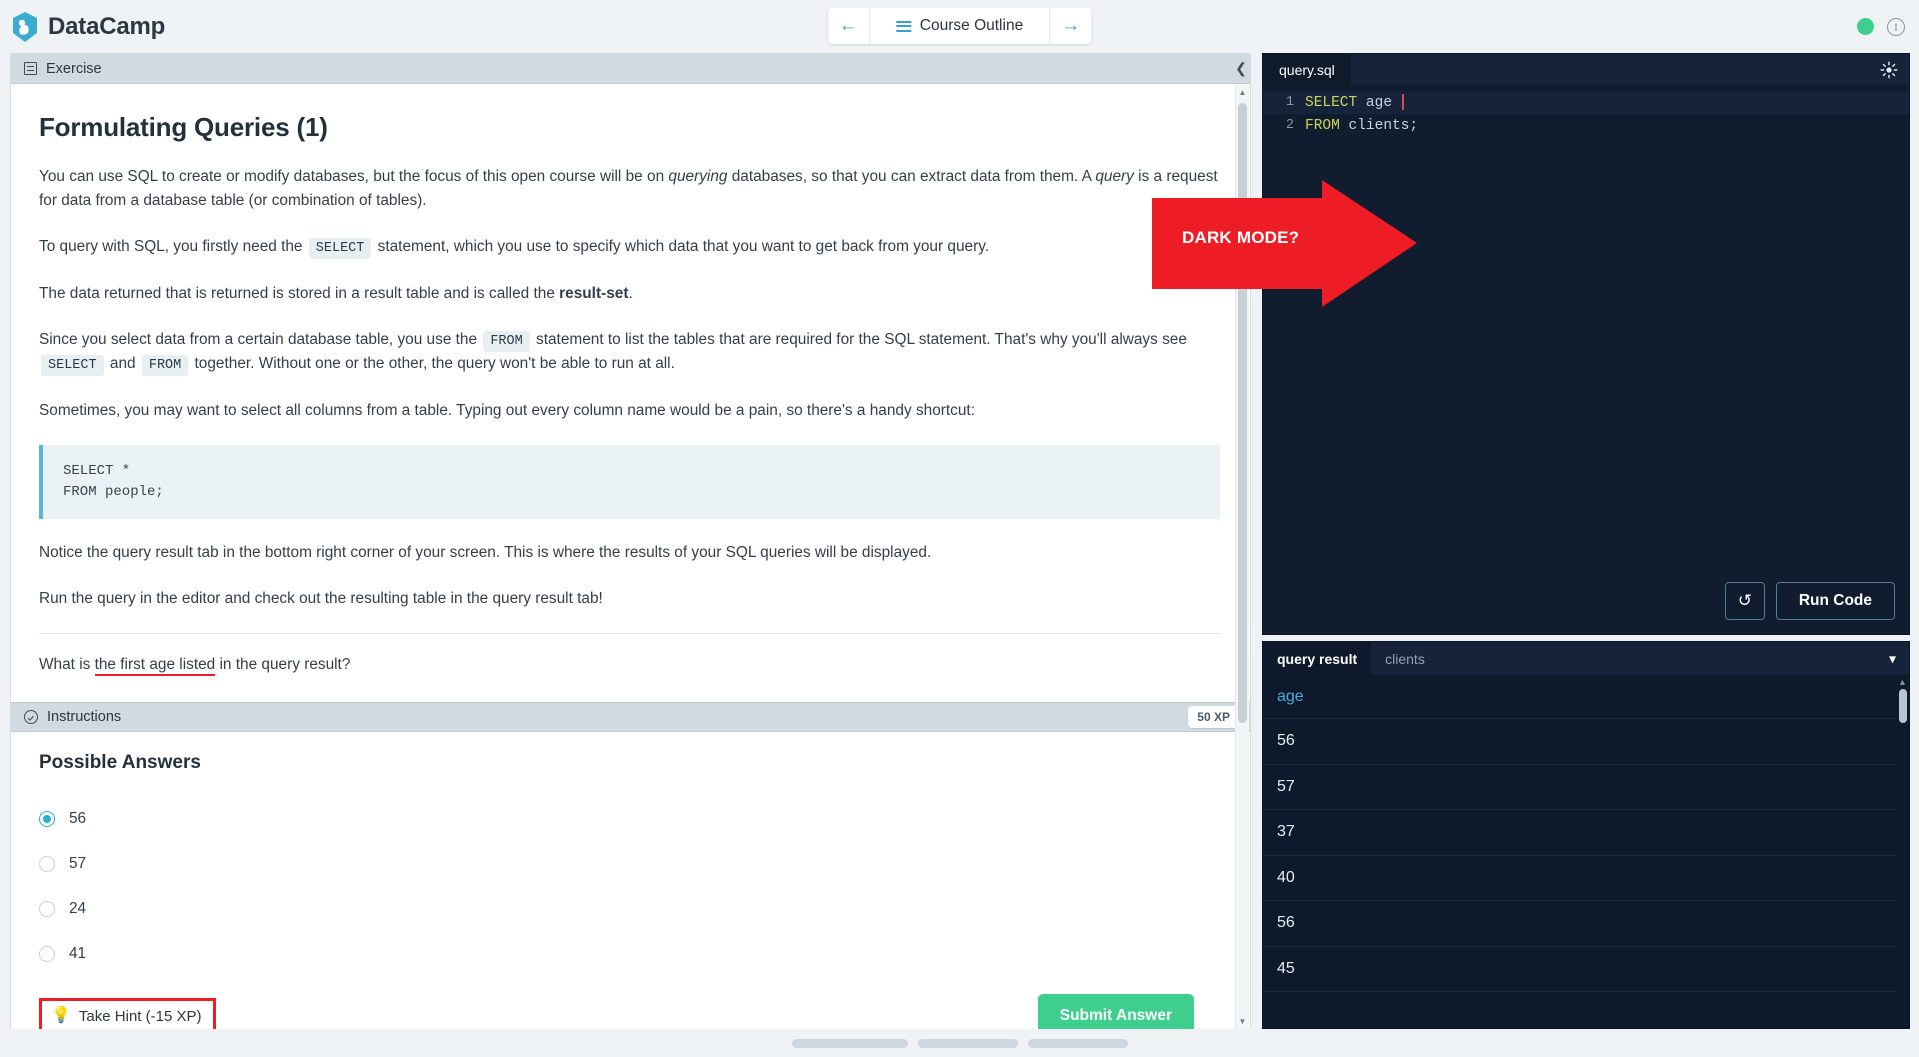 This screenshot has height=1057, width=1919. Describe the element at coordinates (1902, 706) in the screenshot. I see `result-scrollbar-thumb` at that location.